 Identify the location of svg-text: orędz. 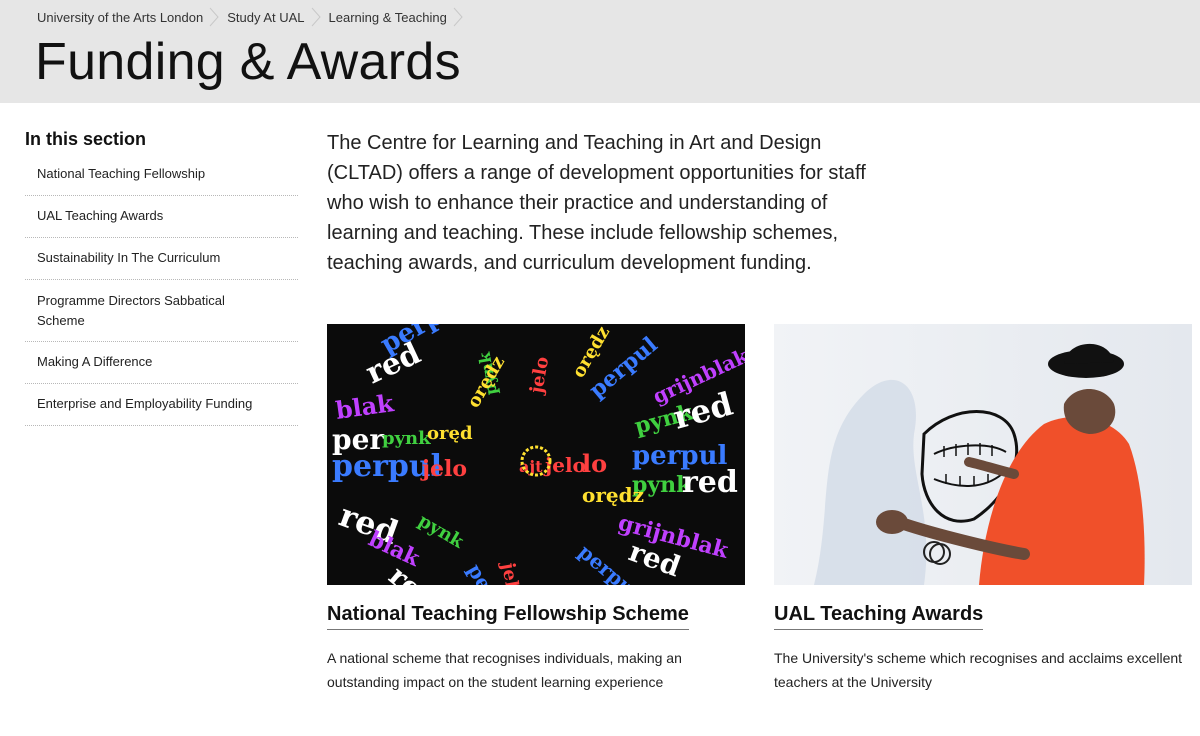
(613, 495).